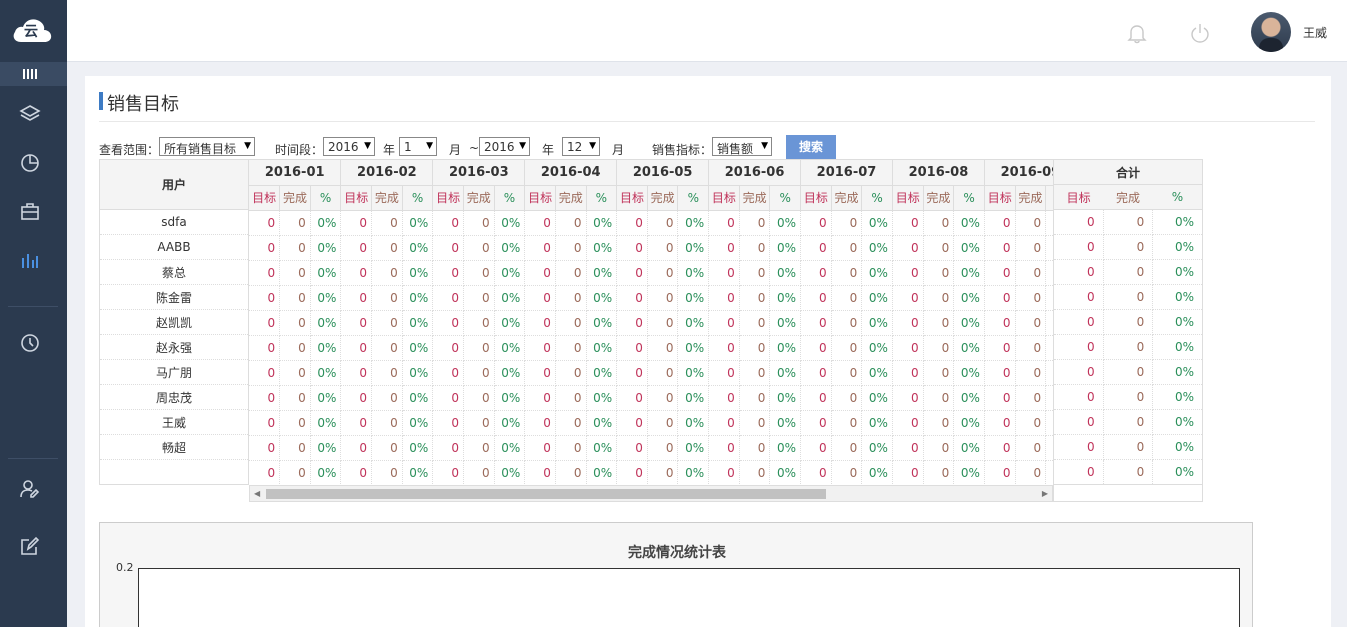 The image size is (1347, 627). Describe the element at coordinates (479, 173) in the screenshot. I see `month-header: 2016-03` at that location.